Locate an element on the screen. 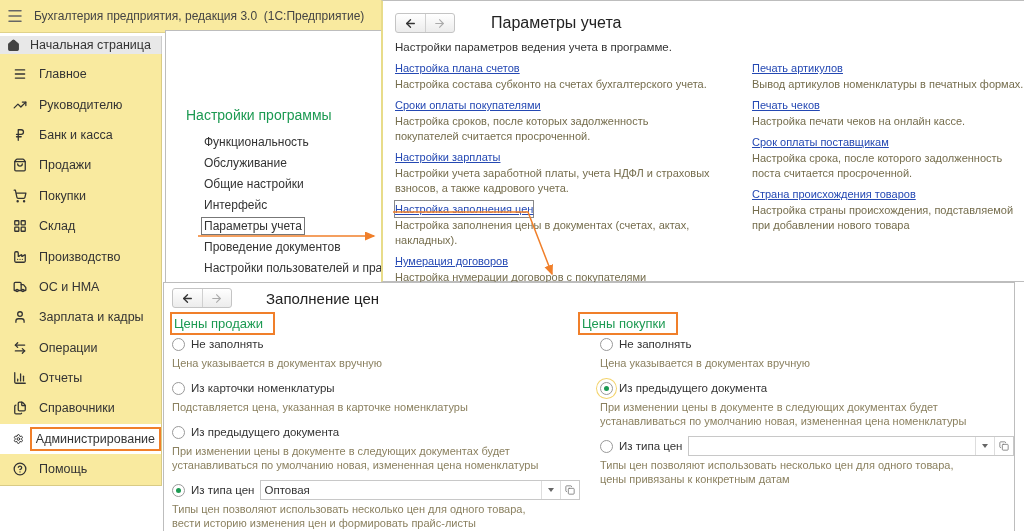  form-title: Заполнение цен is located at coordinates (323, 298).